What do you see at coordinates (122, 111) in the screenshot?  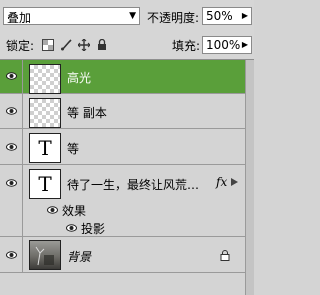 I see `layer-row: 等 副本` at bounding box center [122, 111].